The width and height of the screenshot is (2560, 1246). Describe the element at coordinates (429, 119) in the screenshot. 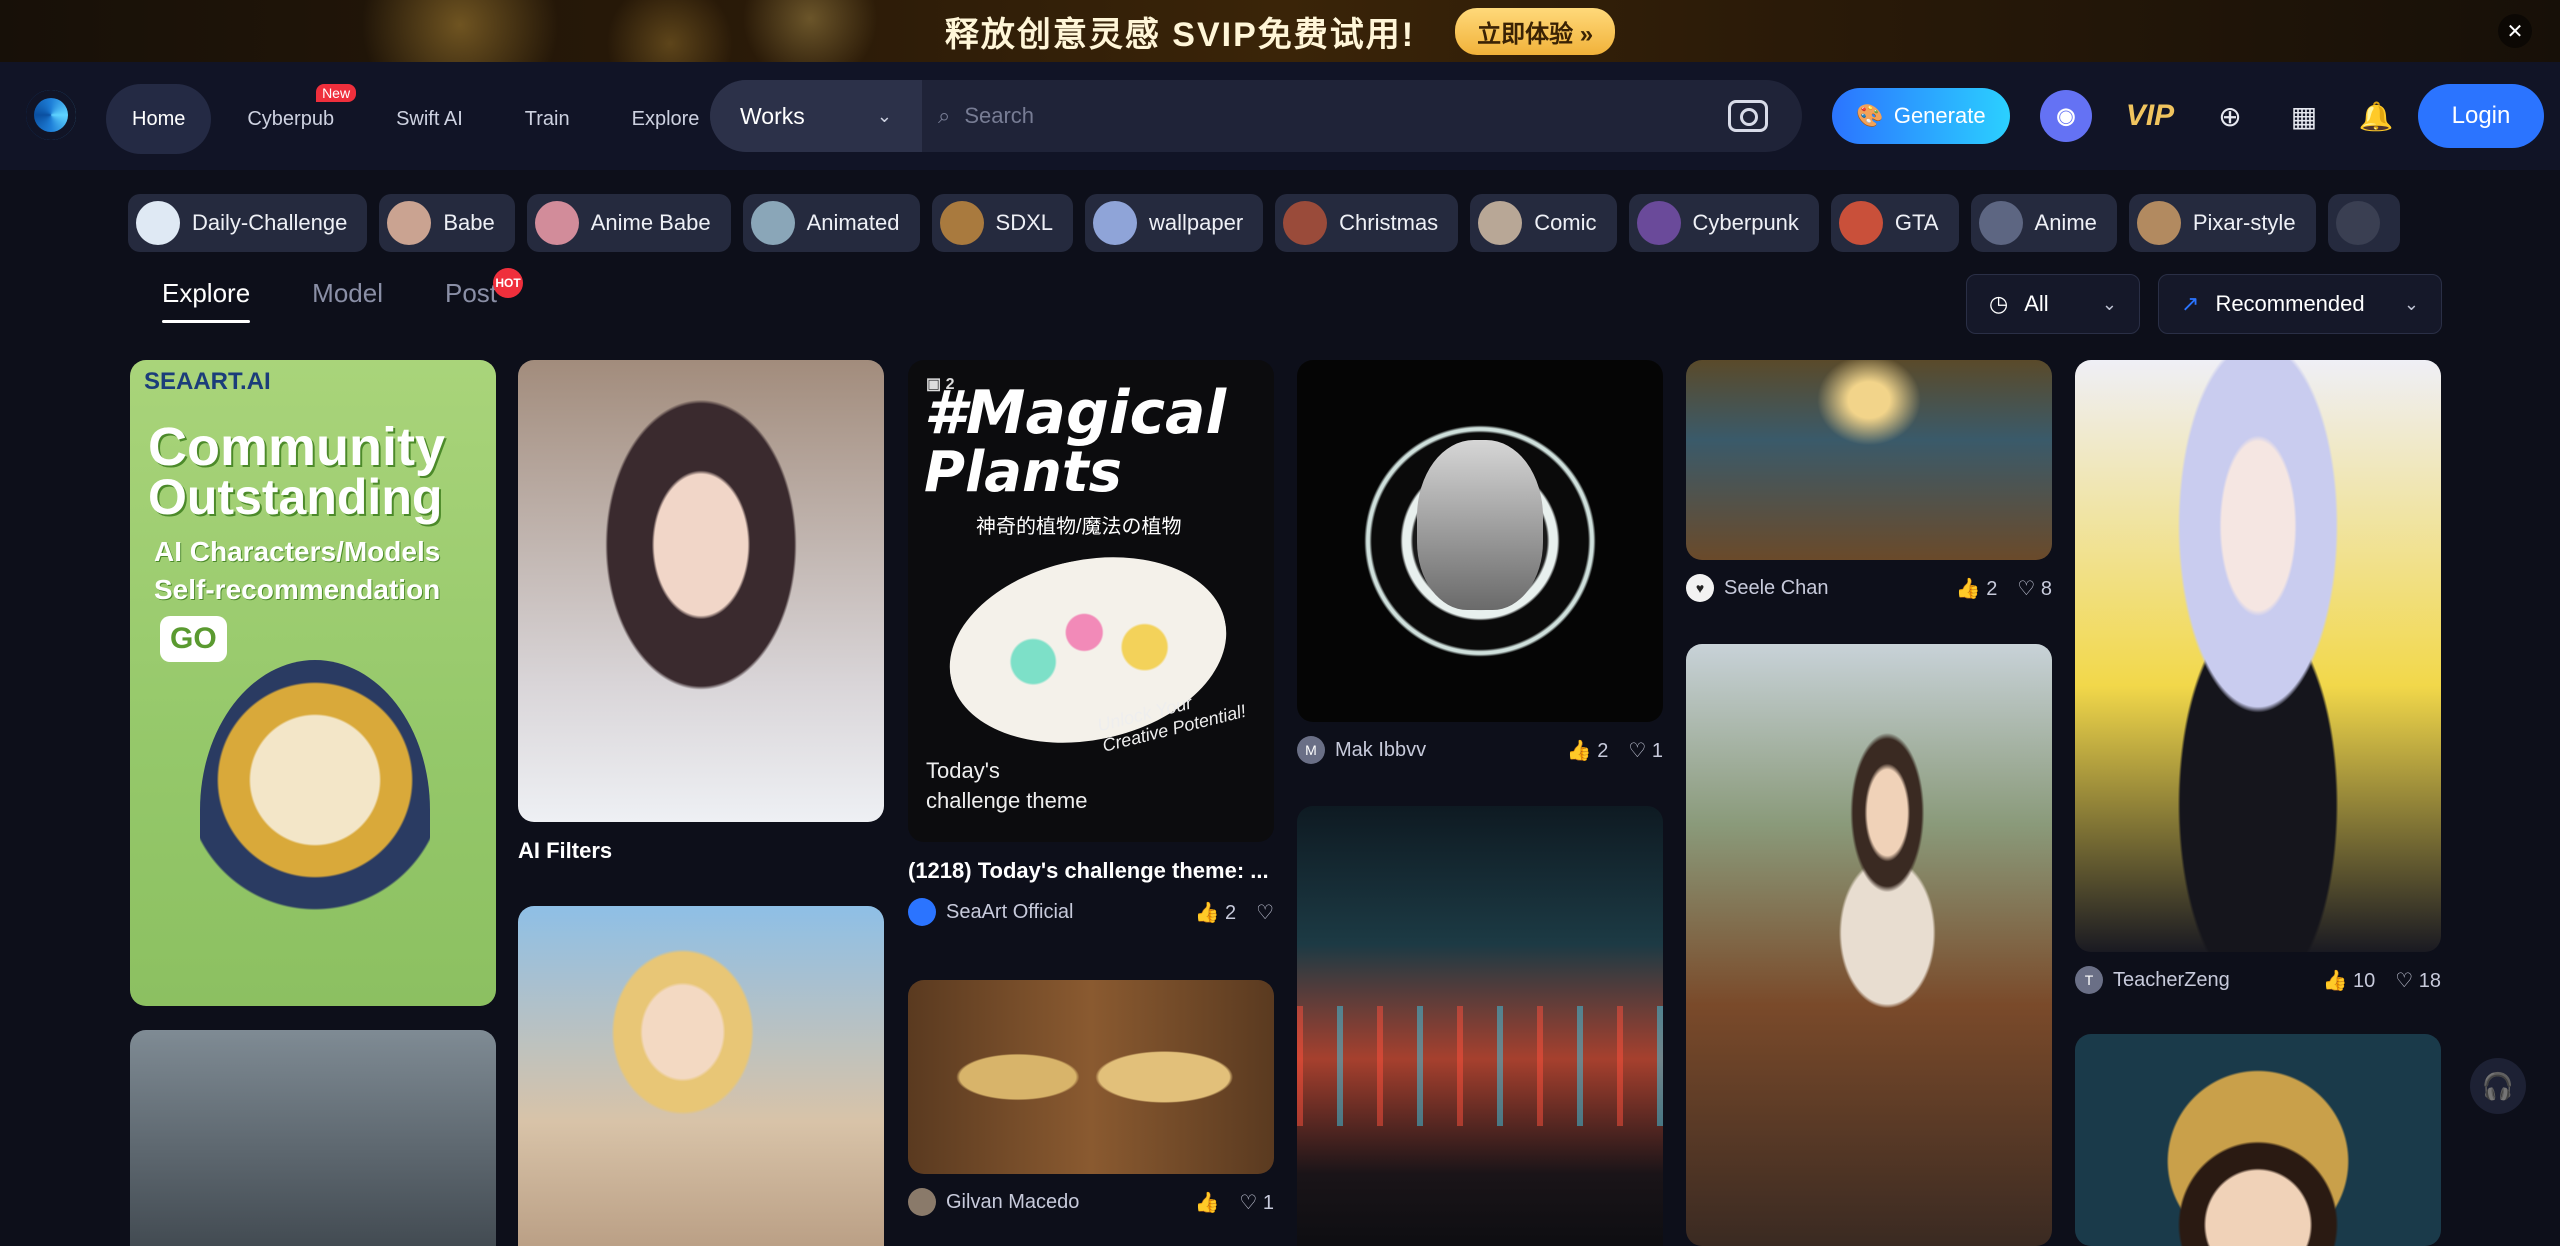

I see `nav-swift-ai: Swift AI` at that location.